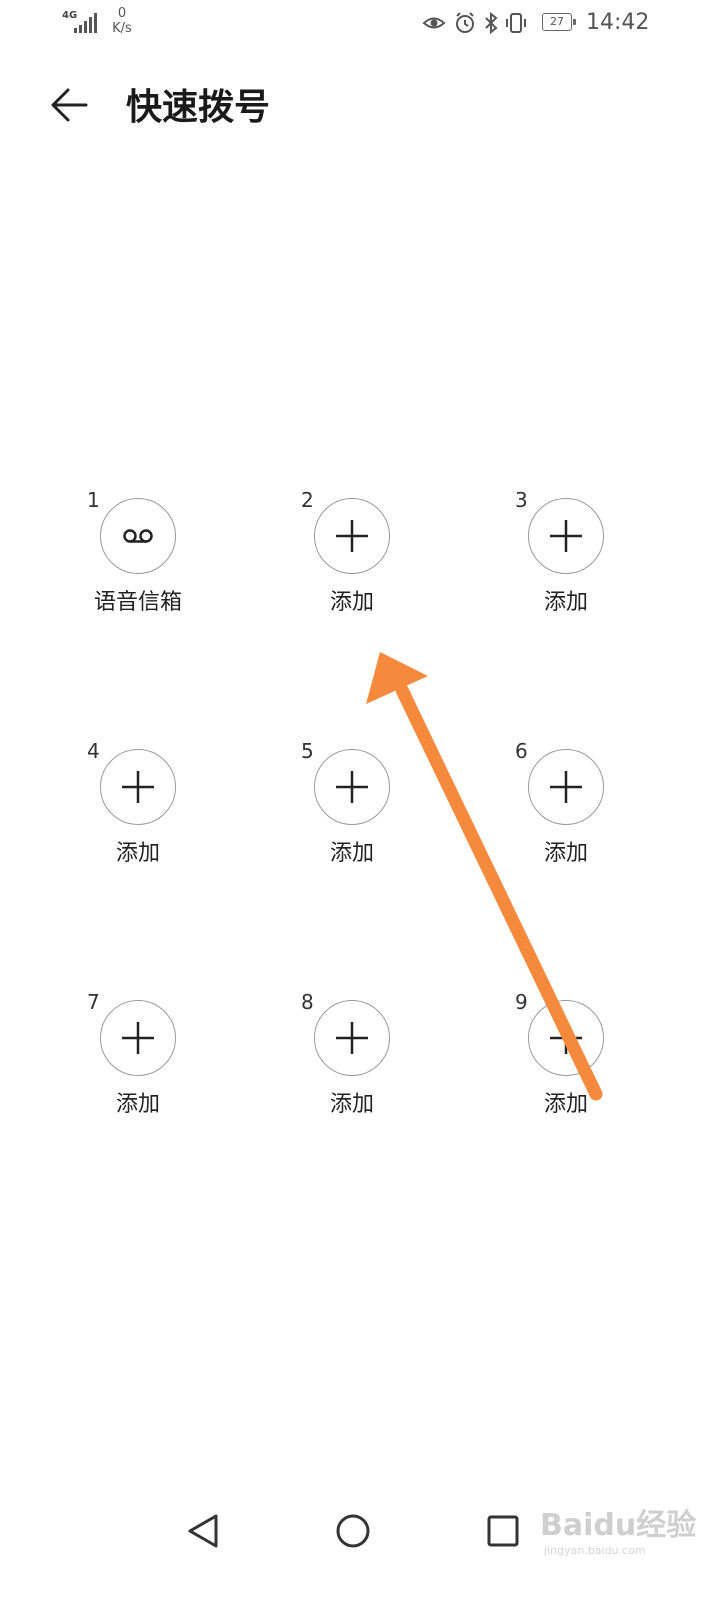 The image size is (720, 1600). I want to click on app-header: 快速拨号, so click(360, 105).